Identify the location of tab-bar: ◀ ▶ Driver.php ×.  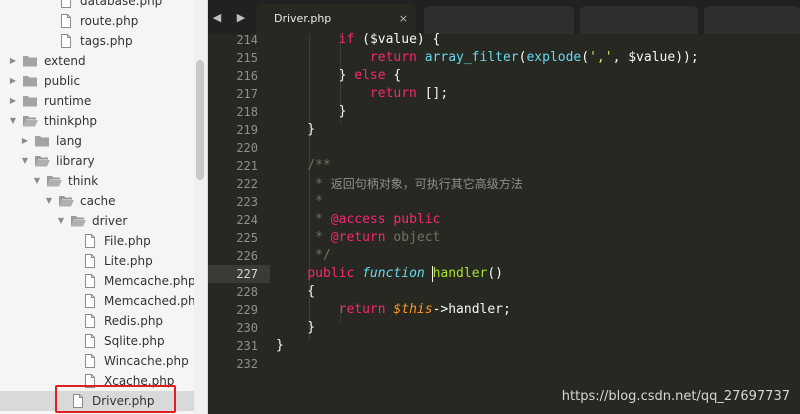
(504, 17).